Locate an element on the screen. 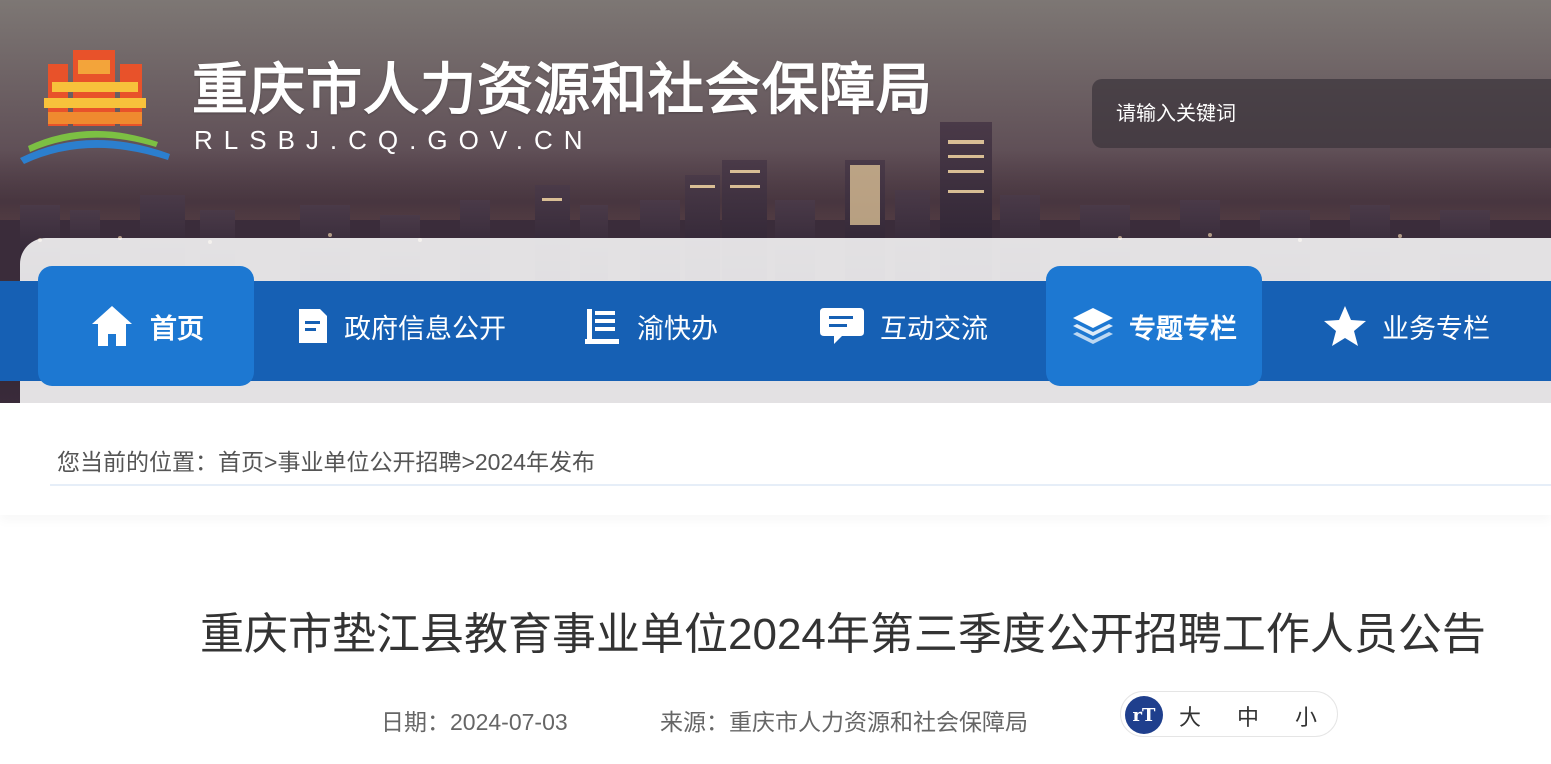  nav-item-interaction: 互动交流 is located at coordinates (904, 326).